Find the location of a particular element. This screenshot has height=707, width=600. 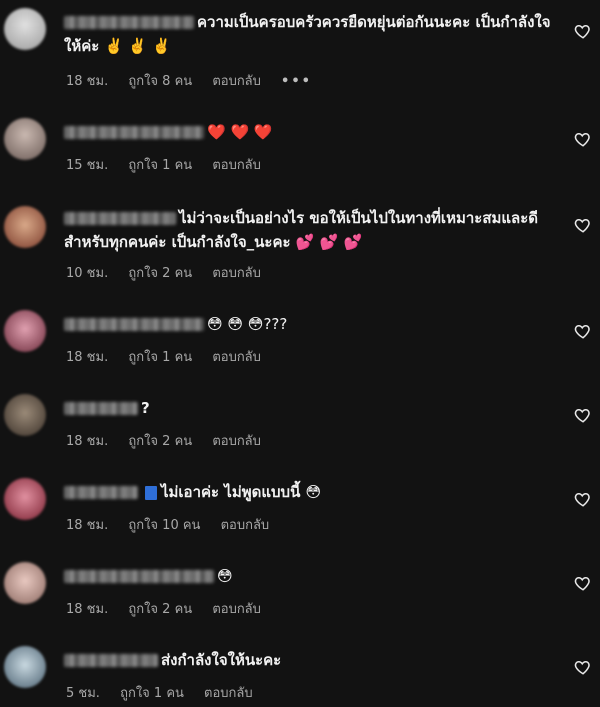

comment-text: 😳 is located at coordinates (308, 576).